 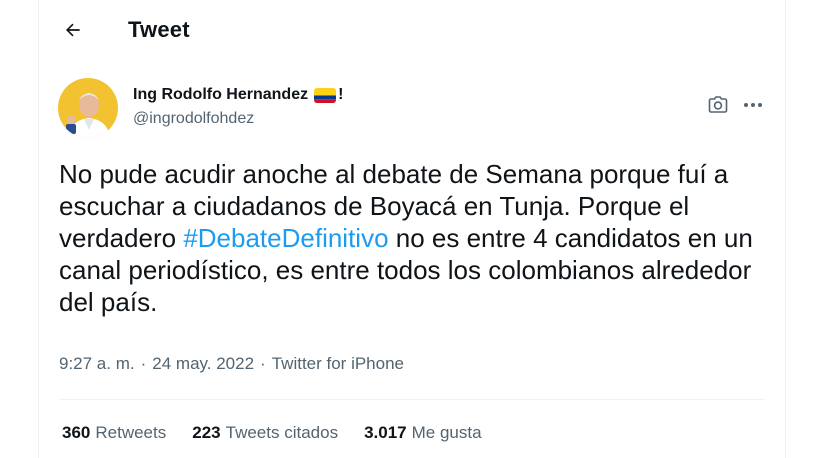 I want to click on avatar, so click(x=88, y=108).